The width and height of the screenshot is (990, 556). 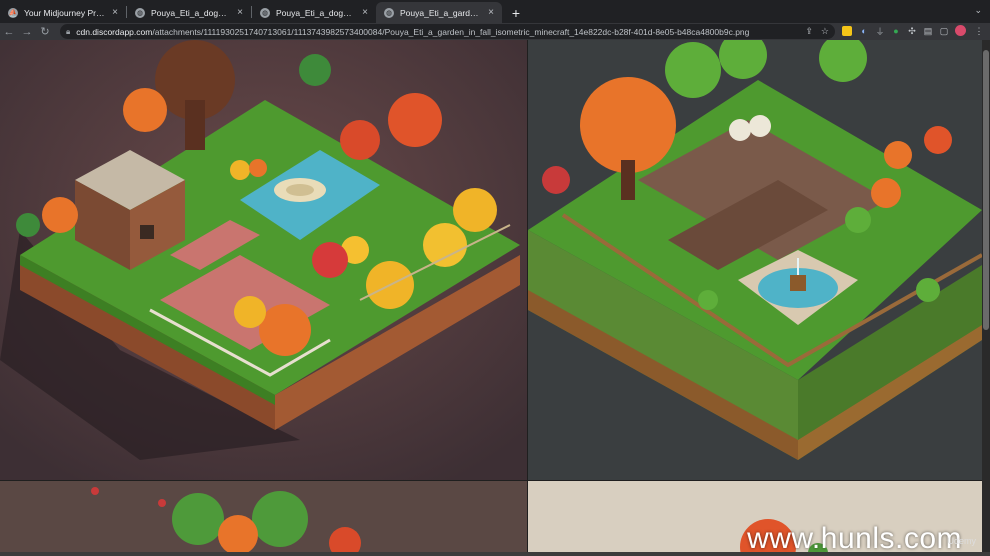 What do you see at coordinates (495, 554) in the screenshot?
I see `horizontal-scrollbar` at bounding box center [495, 554].